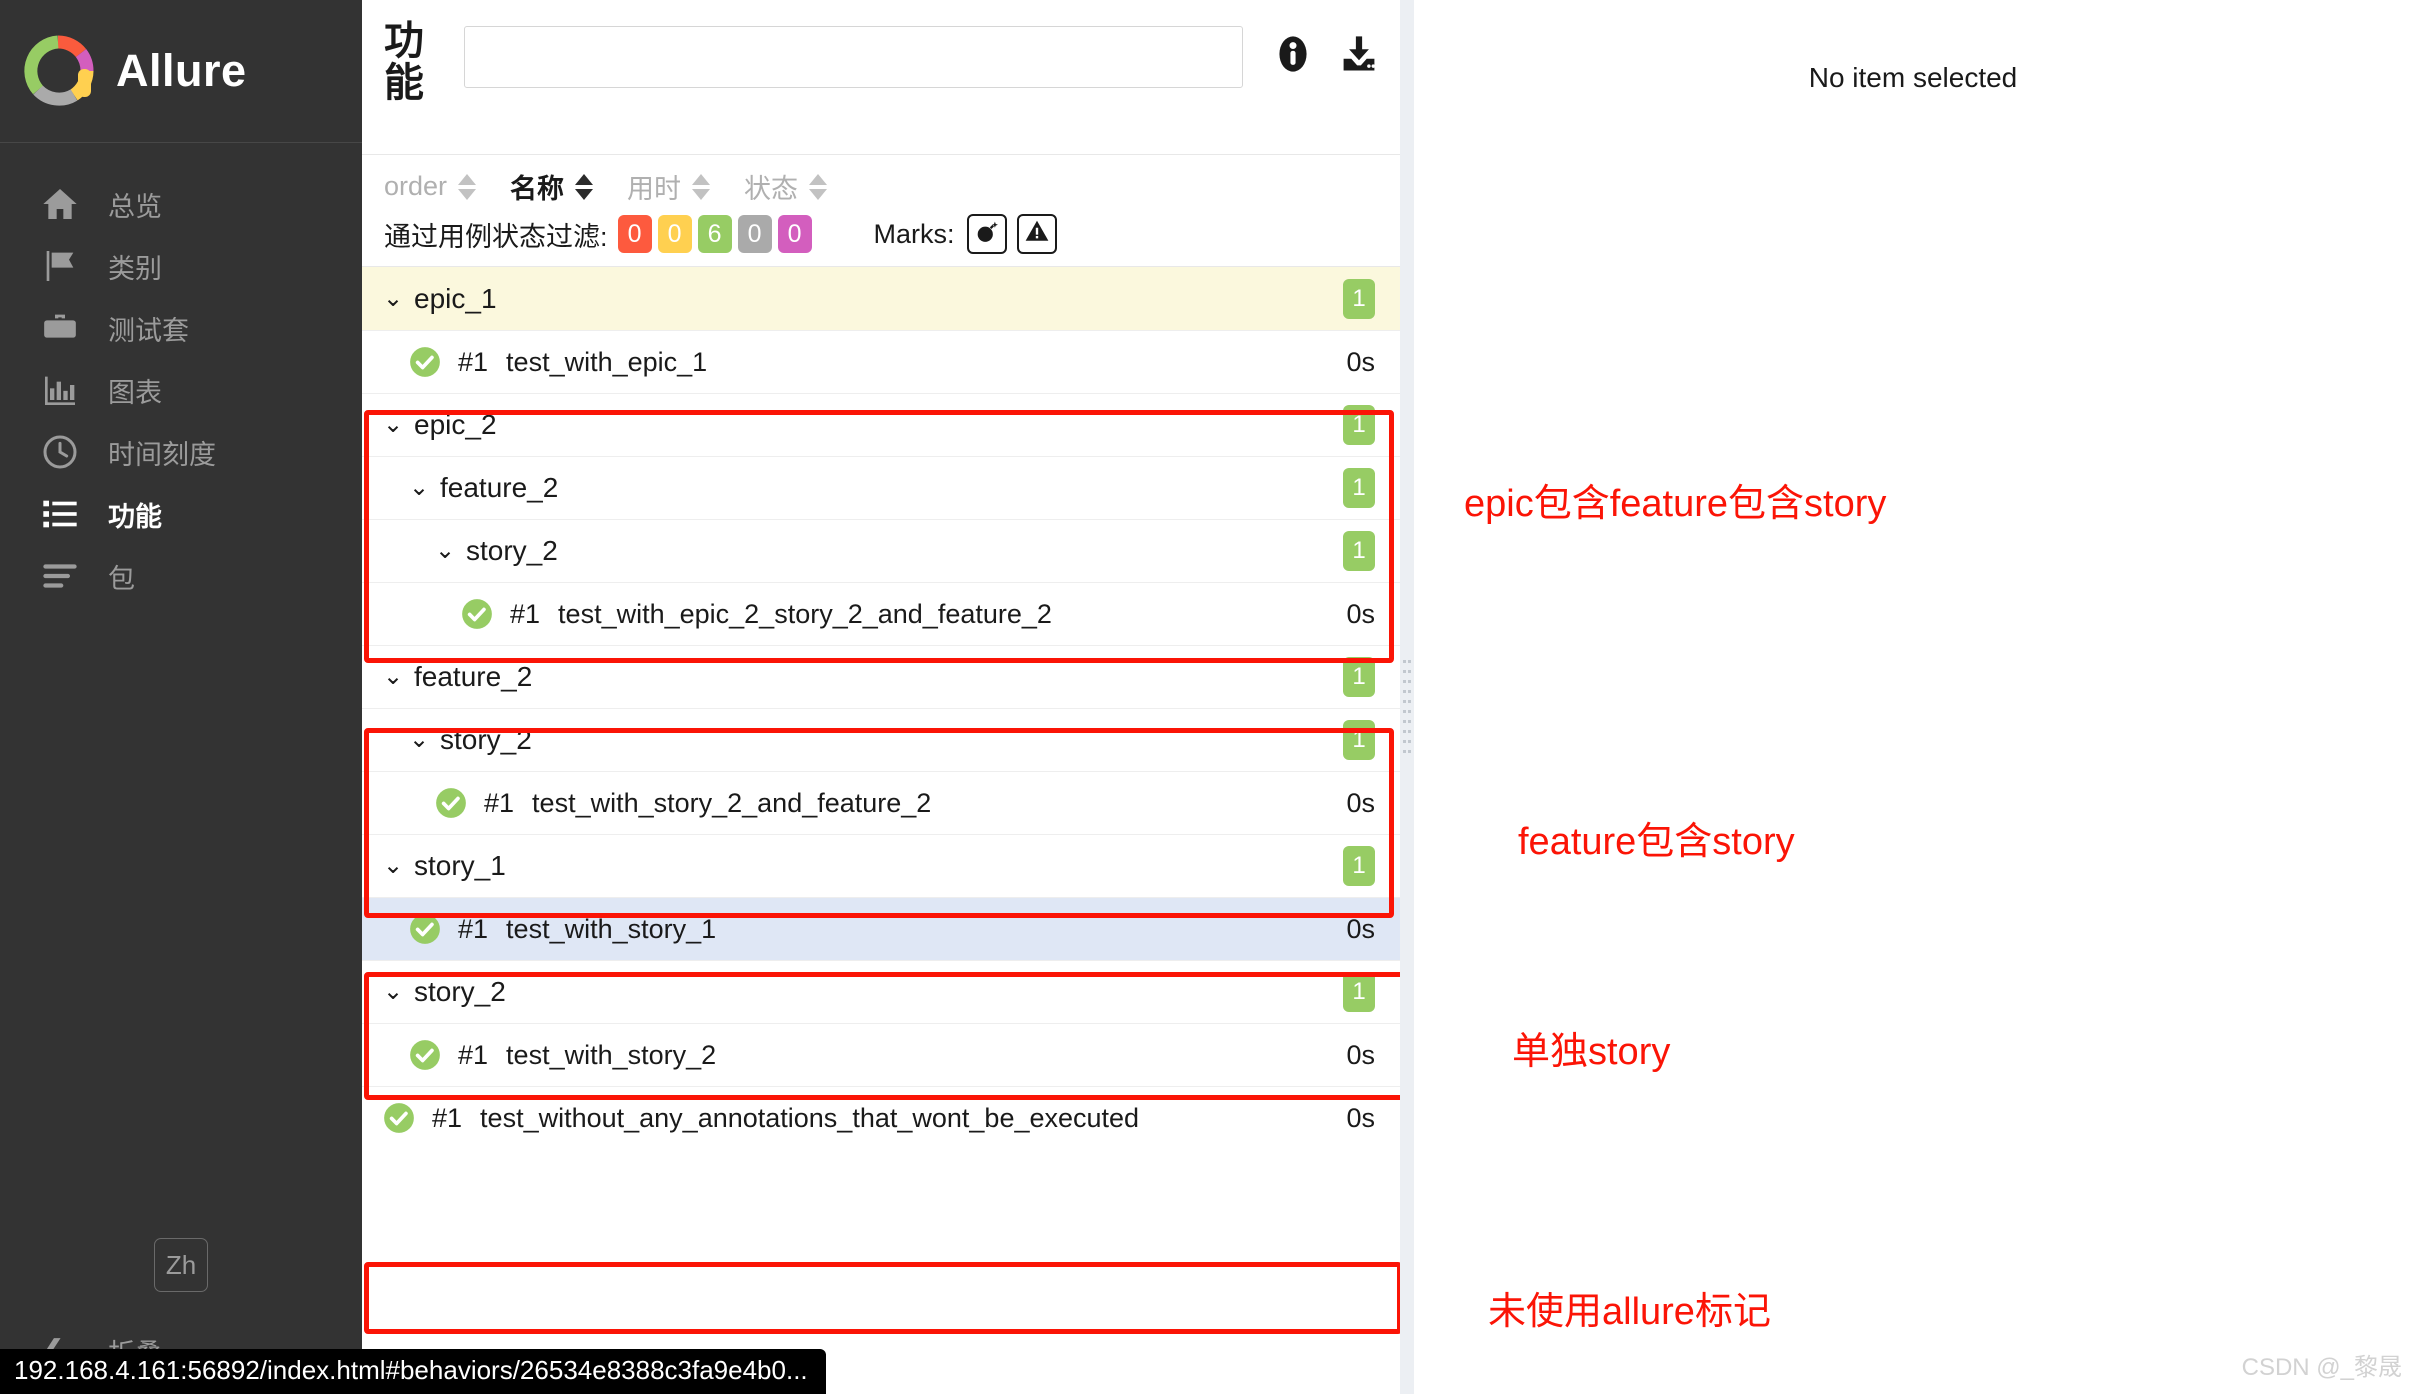 The height and width of the screenshot is (1394, 2424). I want to click on sort-by-duration: 用时, so click(669, 186).